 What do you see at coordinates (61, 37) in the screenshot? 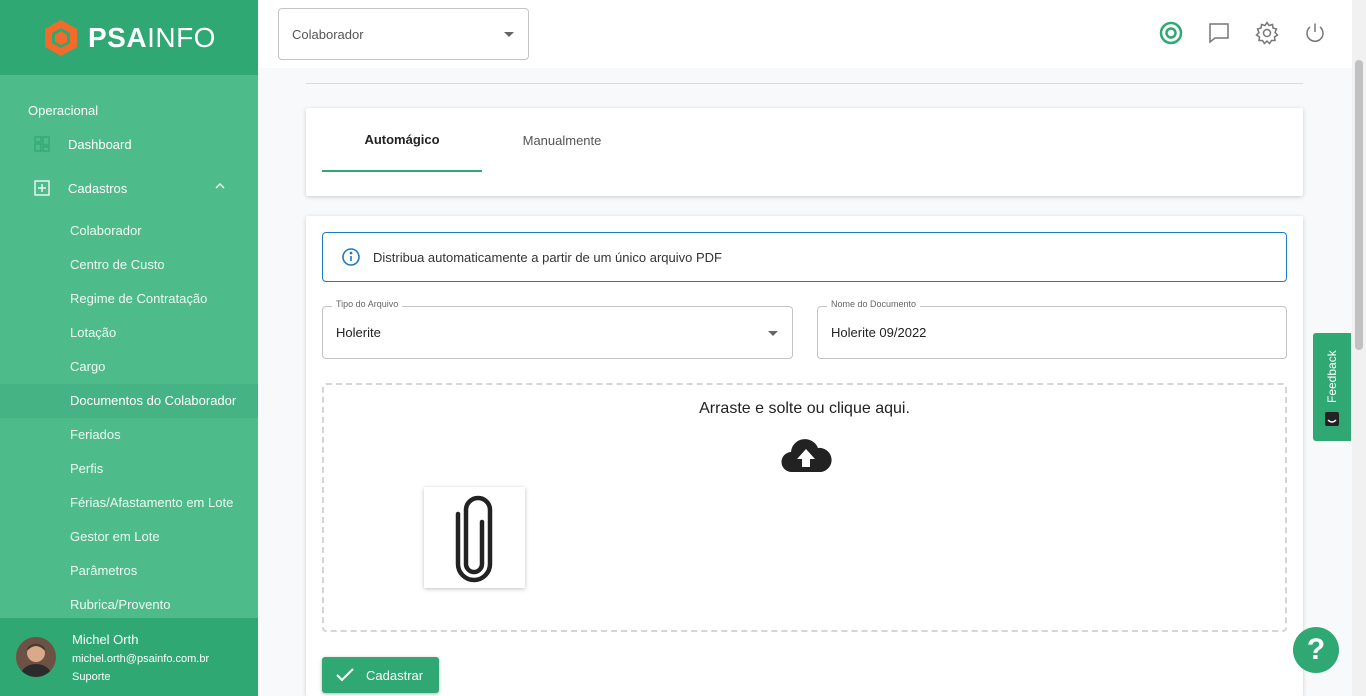
I see `brand-logo-icon` at bounding box center [61, 37].